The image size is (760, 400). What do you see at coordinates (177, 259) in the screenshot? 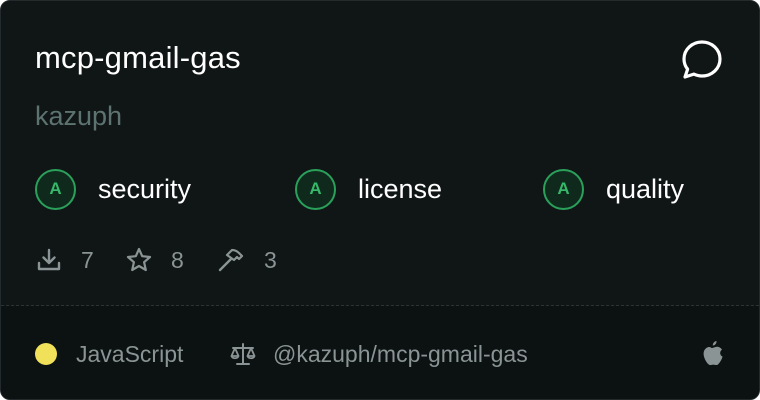
I see `star-count: 8` at bounding box center [177, 259].